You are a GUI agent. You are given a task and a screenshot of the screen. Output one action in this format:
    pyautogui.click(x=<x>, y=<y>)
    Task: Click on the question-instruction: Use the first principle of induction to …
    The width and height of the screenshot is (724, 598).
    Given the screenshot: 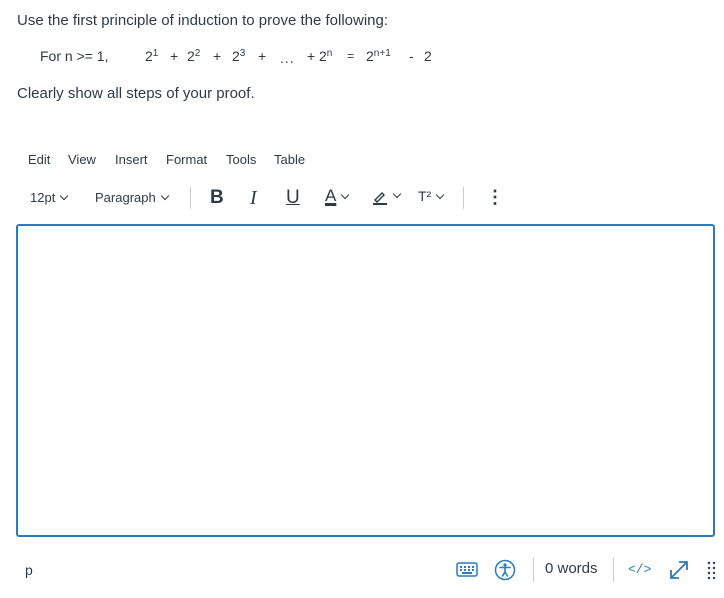 What is the action you would take?
    pyautogui.click(x=203, y=20)
    